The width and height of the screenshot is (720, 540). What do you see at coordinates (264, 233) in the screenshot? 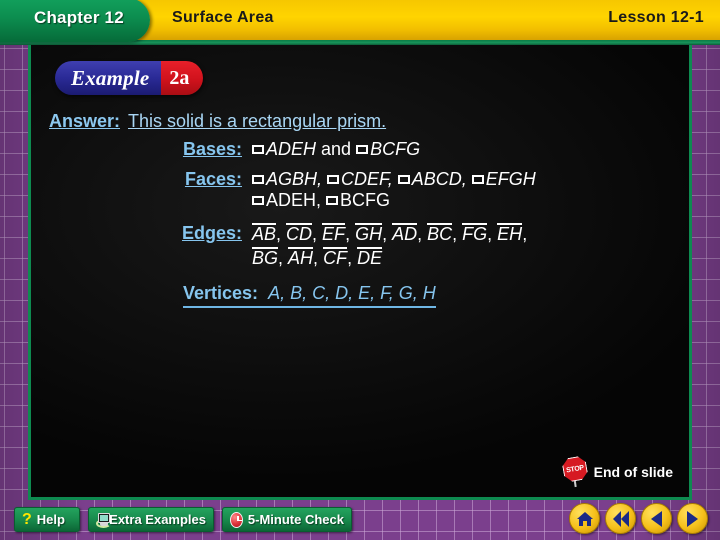
I see `edge-segment-1: AB` at bounding box center [264, 233].